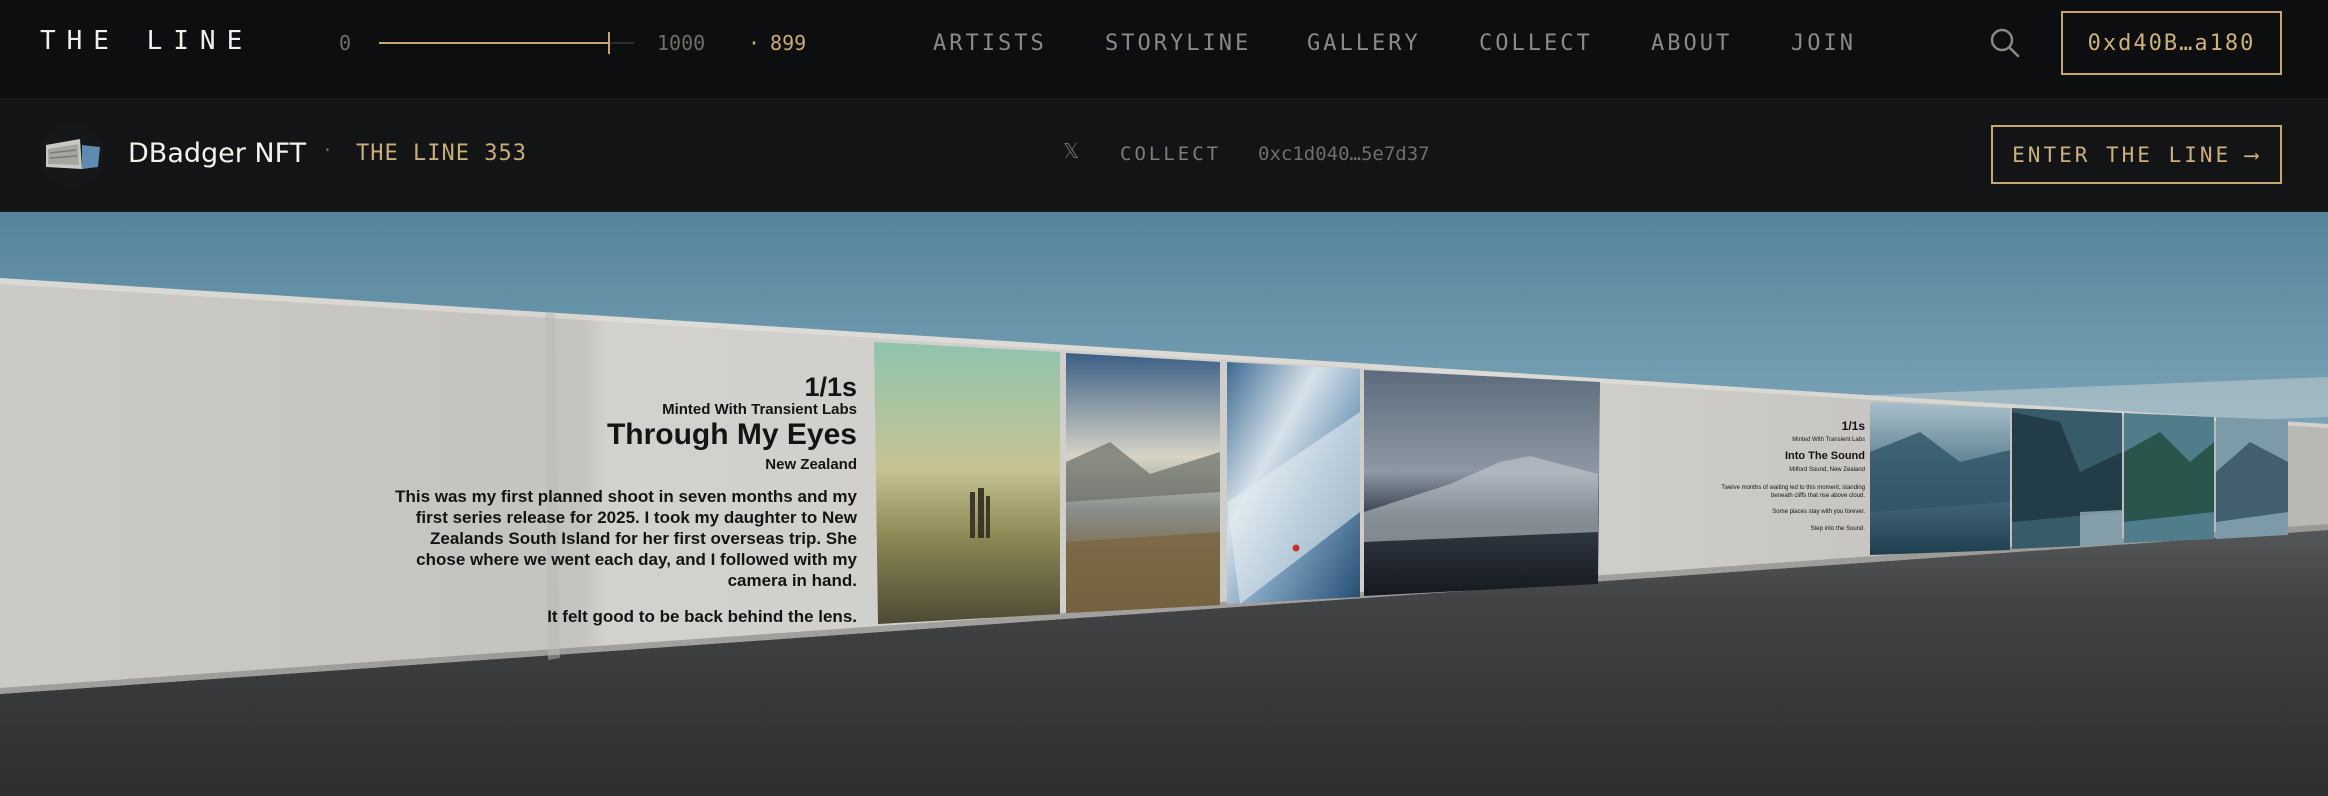 This screenshot has height=796, width=2328. What do you see at coordinates (494, 43) in the screenshot?
I see `line-position-fill` at bounding box center [494, 43].